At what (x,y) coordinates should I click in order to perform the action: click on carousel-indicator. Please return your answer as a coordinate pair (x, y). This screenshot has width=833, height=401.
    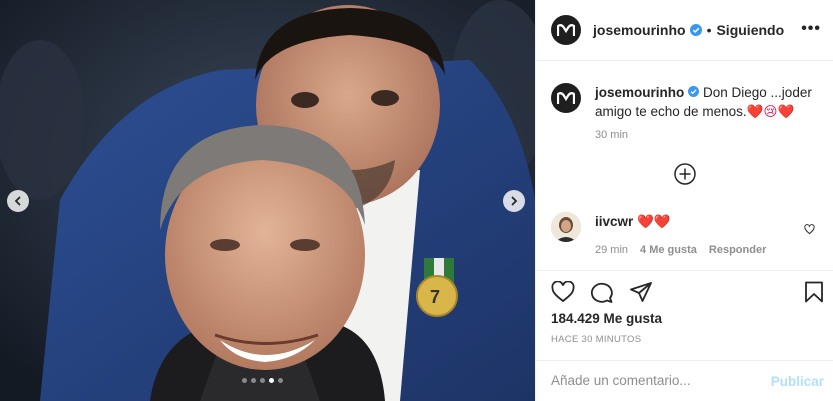
    Looking at the image, I should click on (262, 380).